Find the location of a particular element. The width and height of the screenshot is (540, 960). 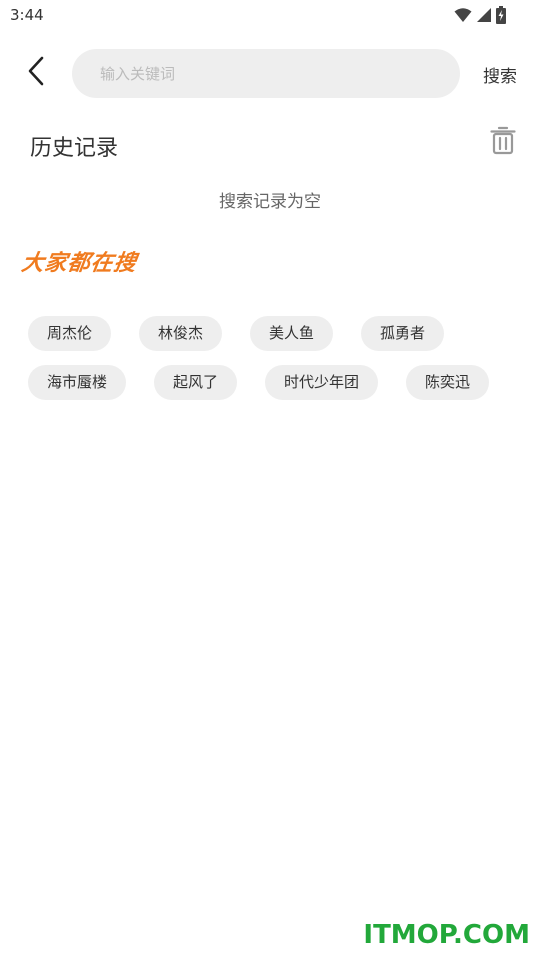

chevron-left-icon is located at coordinates (36, 73).